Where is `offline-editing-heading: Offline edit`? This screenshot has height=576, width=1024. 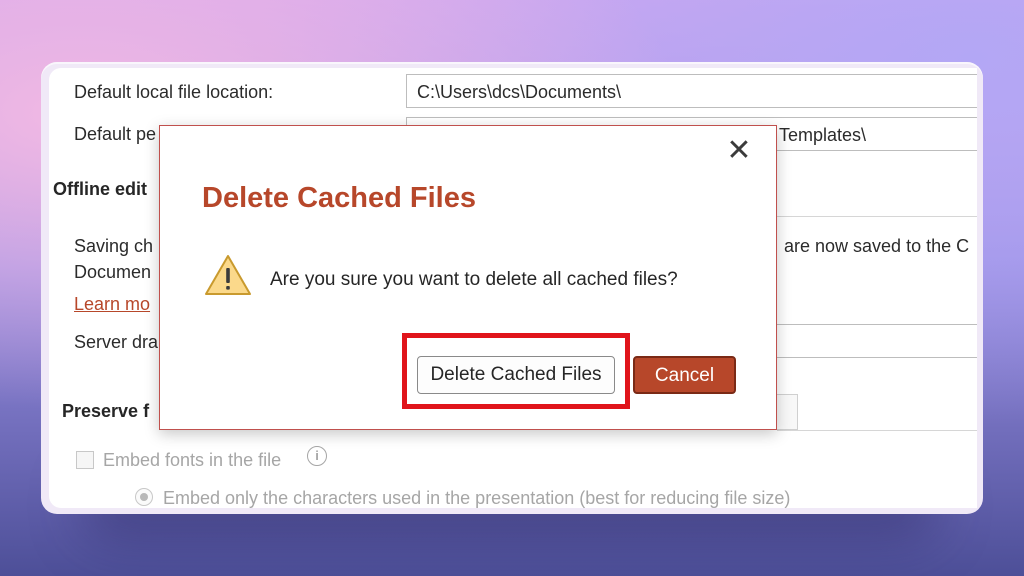 offline-editing-heading: Offline edit is located at coordinates (100, 189).